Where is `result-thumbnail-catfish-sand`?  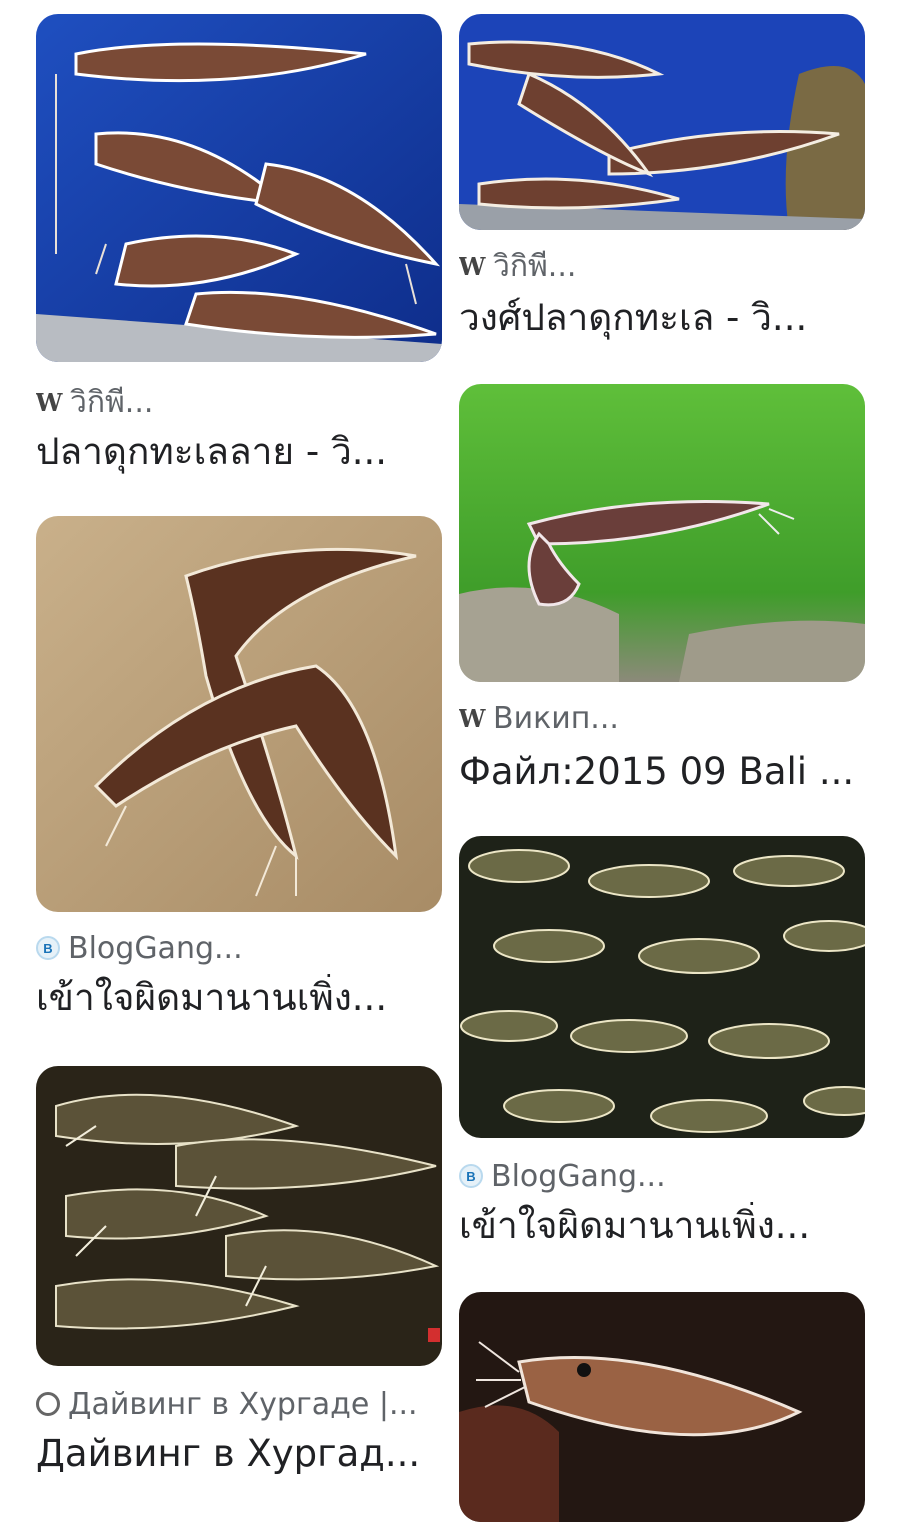 result-thumbnail-catfish-sand is located at coordinates (239, 714).